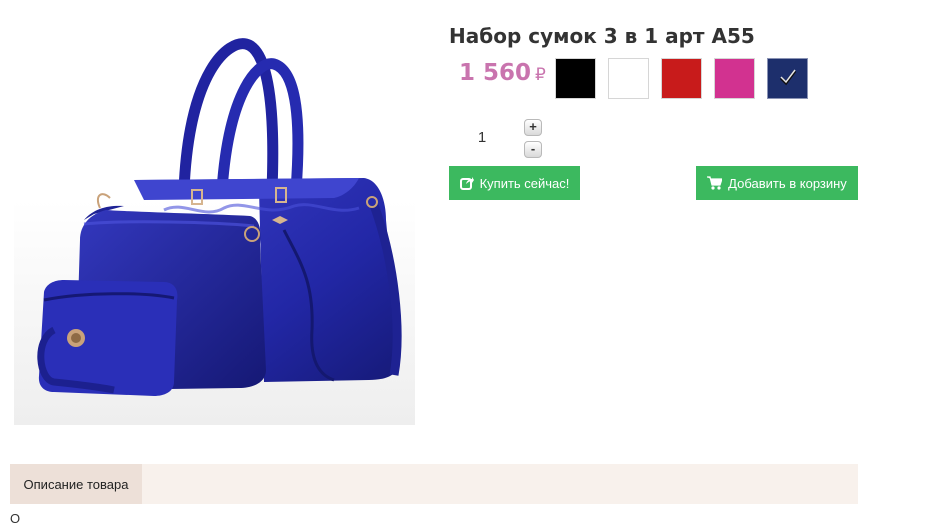  What do you see at coordinates (466, 183) in the screenshot?
I see `share-icon` at bounding box center [466, 183].